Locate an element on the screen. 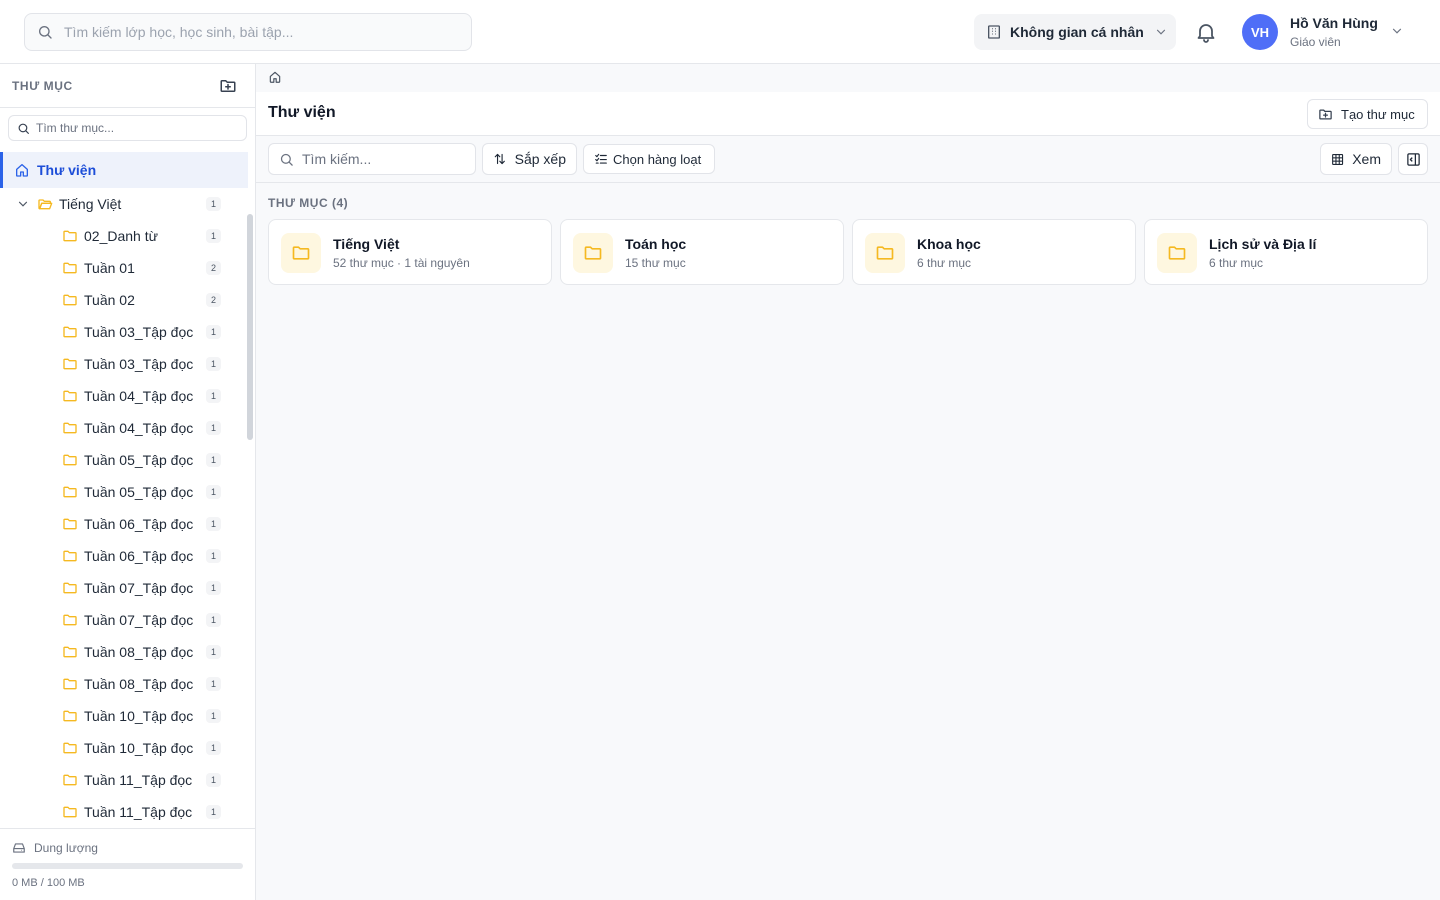 The image size is (1440, 900). sidebar-item-label: Tuần 07_Tập đọc is located at coordinates (139, 588).